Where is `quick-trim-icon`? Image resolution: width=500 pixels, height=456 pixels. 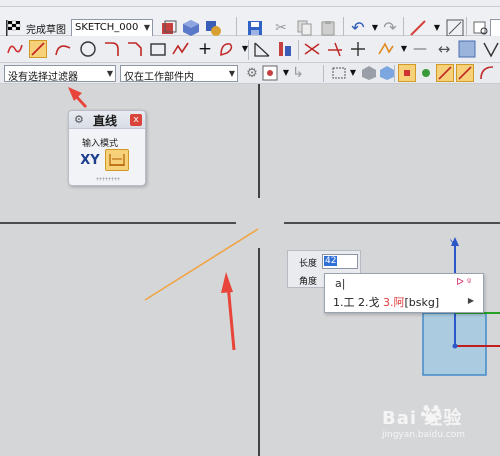 quick-trim-icon is located at coordinates (312, 49).